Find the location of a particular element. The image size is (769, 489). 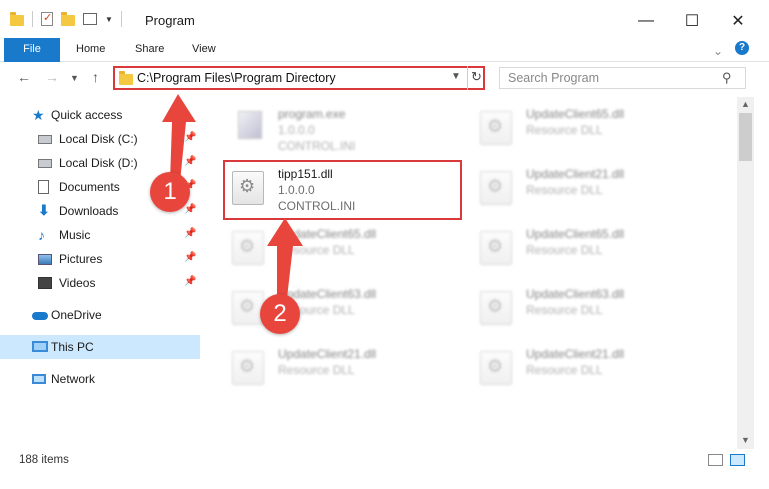

sidebar-item-pictures: Pictures 📌 is located at coordinates (100, 259).